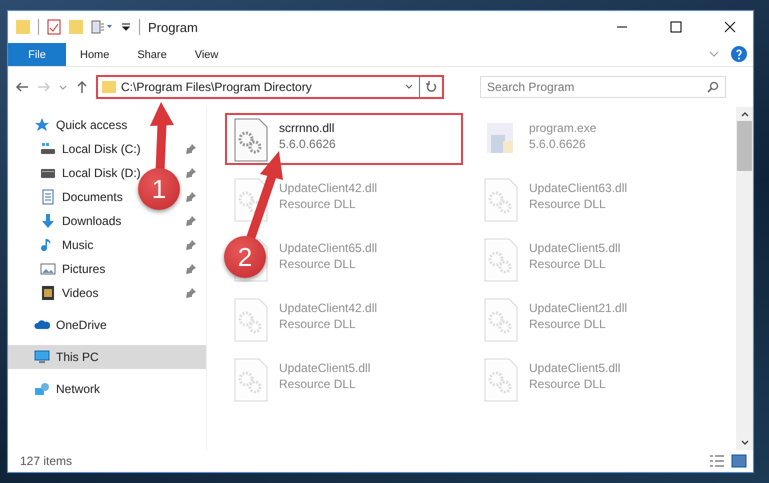  I want to click on sidebar-item: Local Disk (D:), so click(101, 173).